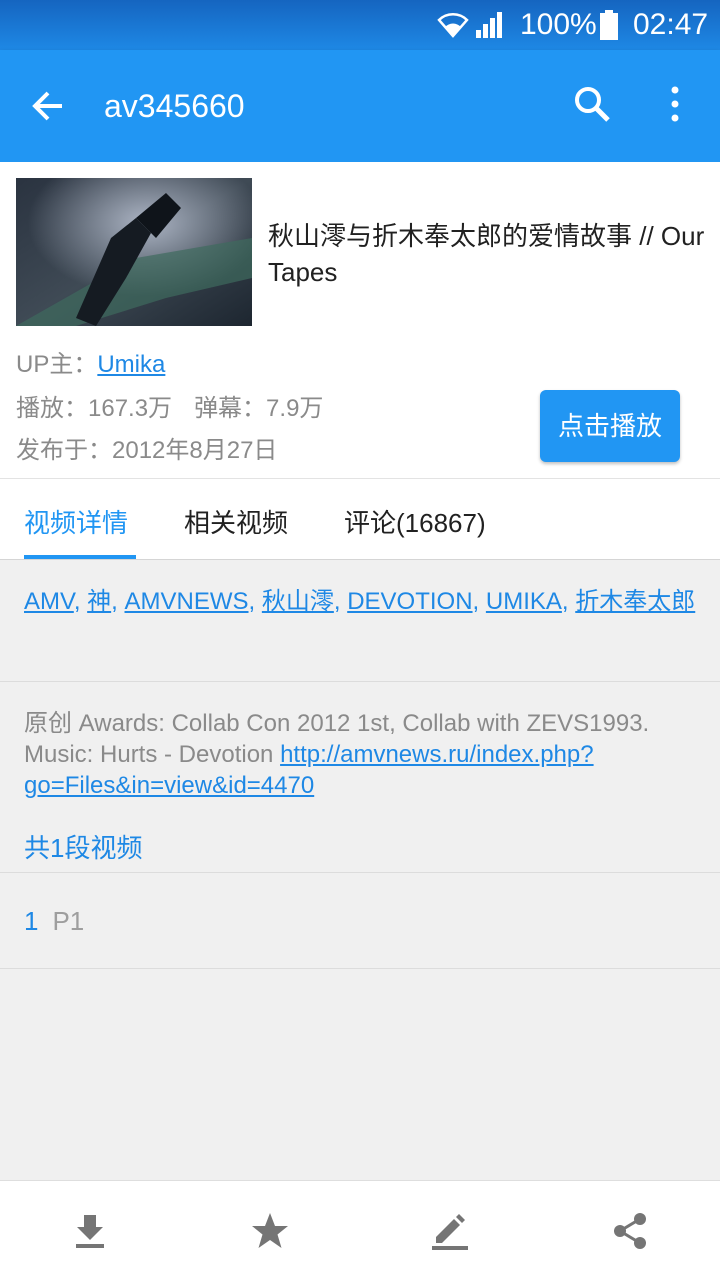 The width and height of the screenshot is (720, 1280). What do you see at coordinates (450, 1231) in the screenshot?
I see `edit-icon` at bounding box center [450, 1231].